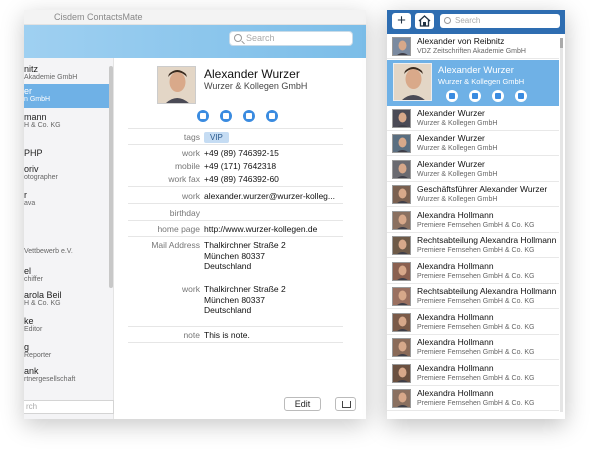 This screenshot has width=592, height=460. What do you see at coordinates (68, 121) in the screenshot?
I see `sidebar-contact: mann H & Co. KG` at bounding box center [68, 121].